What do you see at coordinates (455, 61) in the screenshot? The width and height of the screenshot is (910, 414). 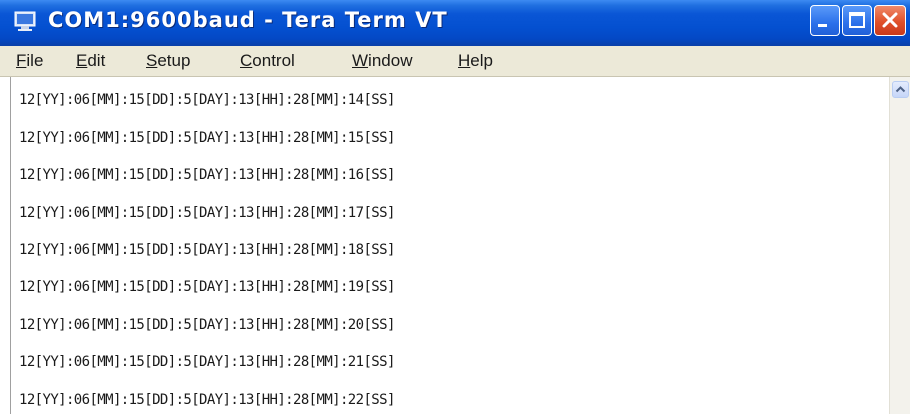 I see `menu-bar: File Edit Setup Control Window Help` at bounding box center [455, 61].